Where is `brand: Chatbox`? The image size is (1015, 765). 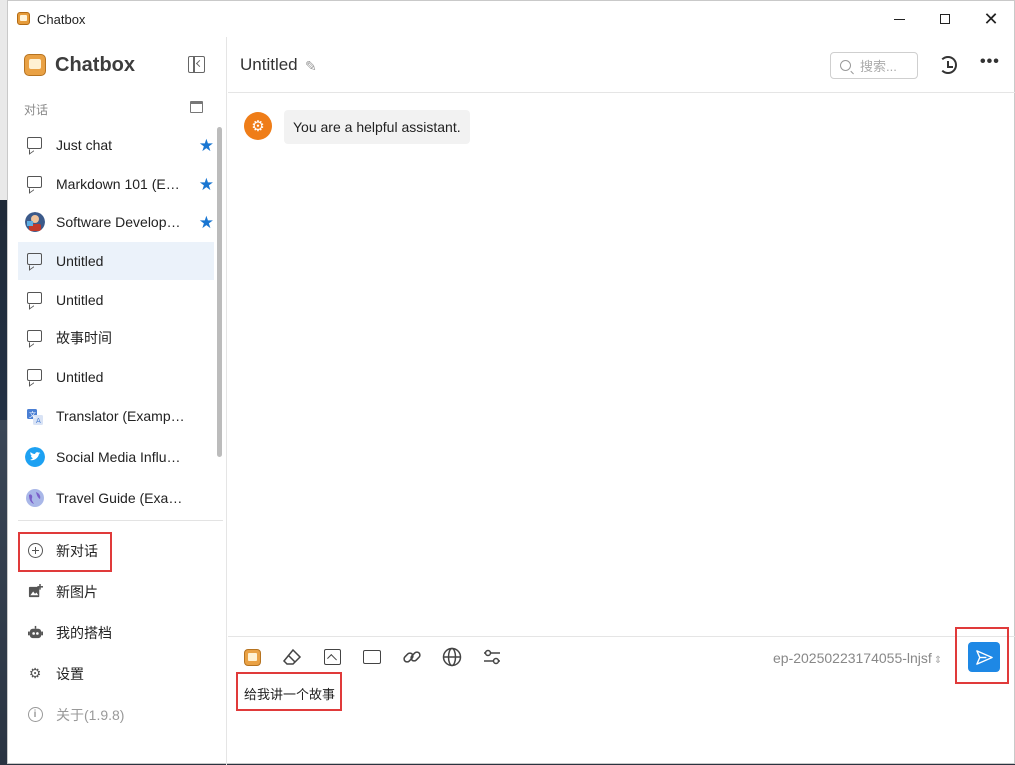
brand: Chatbox is located at coordinates (79, 65).